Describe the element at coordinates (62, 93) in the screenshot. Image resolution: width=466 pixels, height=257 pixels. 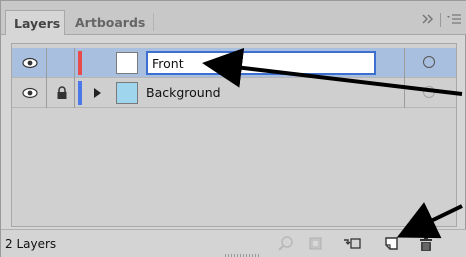
I see `lock-icon` at that location.